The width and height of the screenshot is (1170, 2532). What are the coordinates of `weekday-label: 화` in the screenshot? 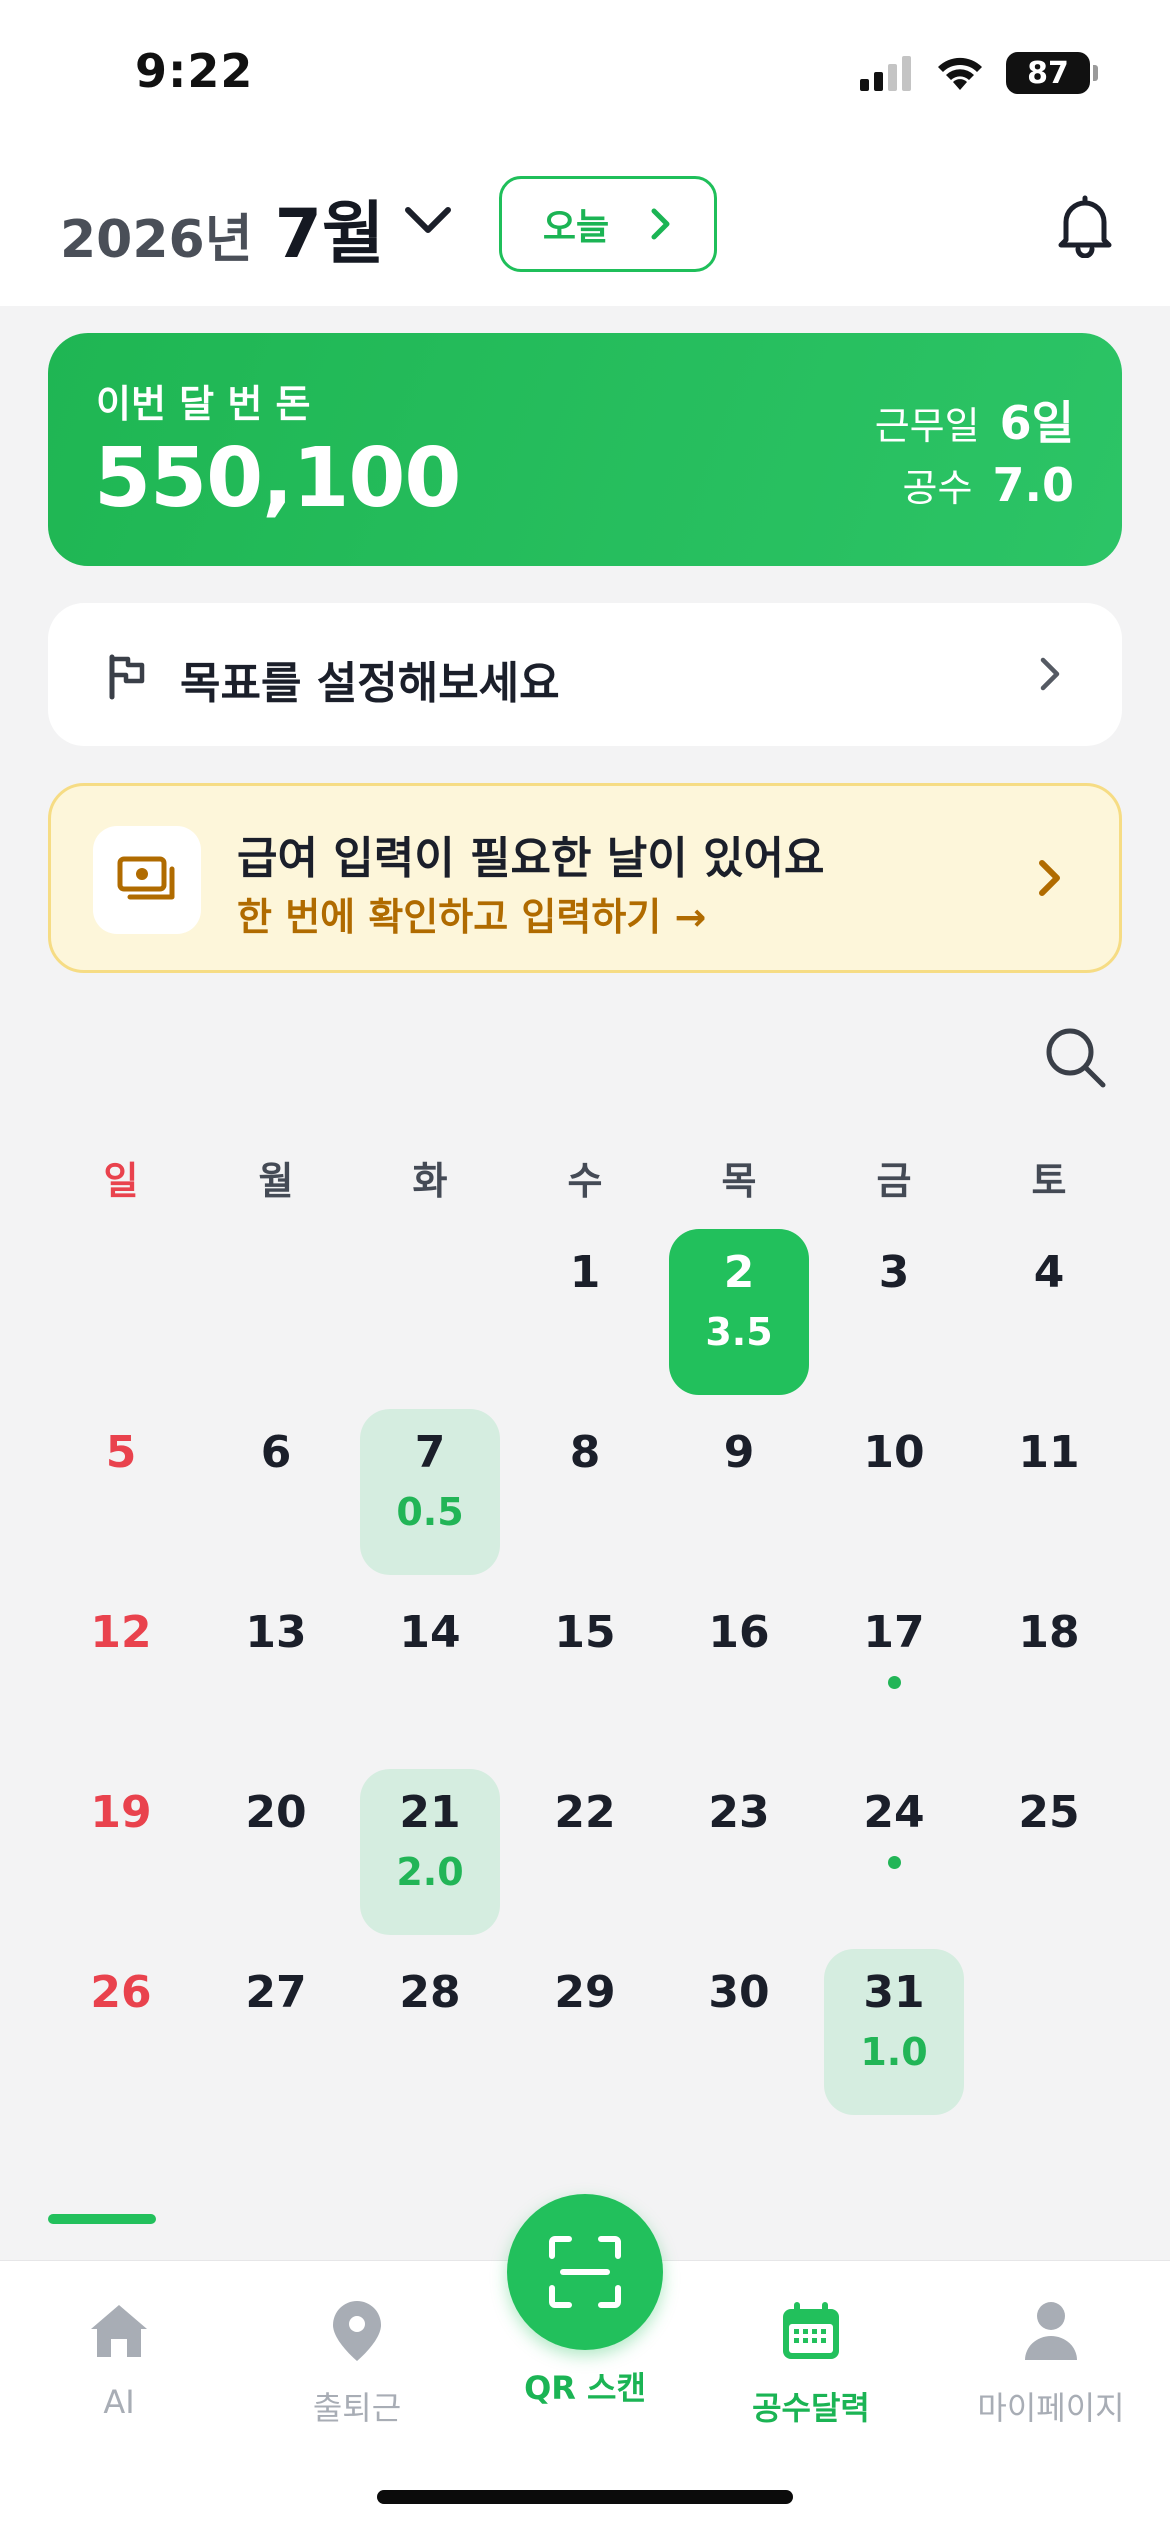 It's located at (430, 1181).